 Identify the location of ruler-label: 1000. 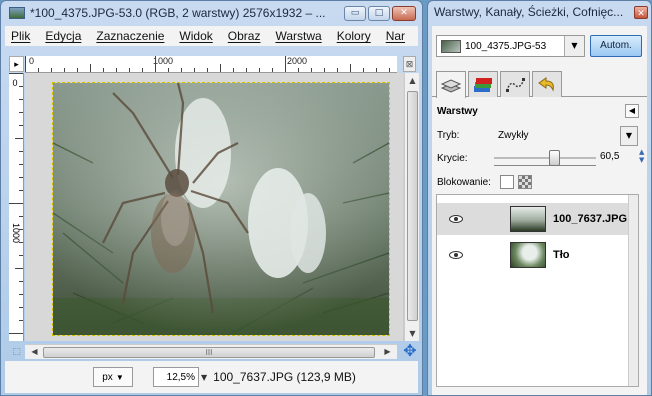
(16, 233).